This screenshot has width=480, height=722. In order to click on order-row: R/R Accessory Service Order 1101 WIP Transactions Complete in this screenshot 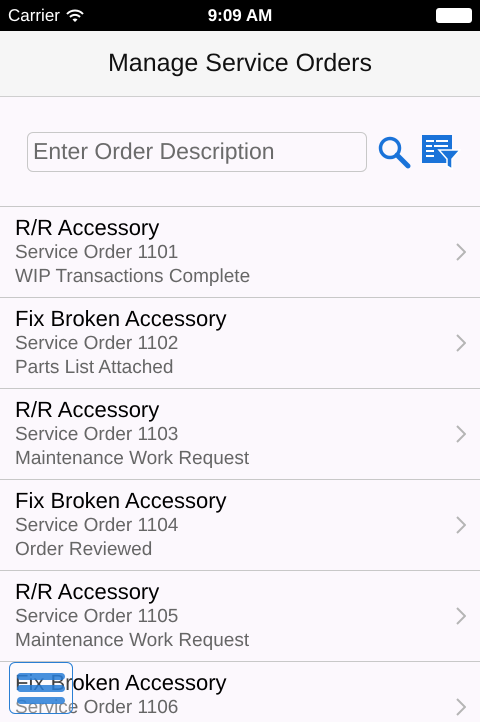, I will do `click(240, 252)`.